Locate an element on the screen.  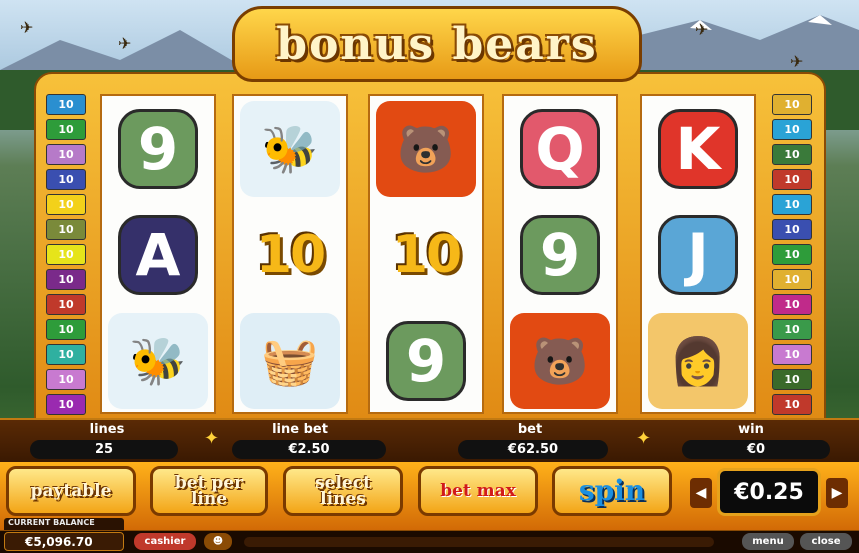
line-bet-value: €2.50 is located at coordinates (309, 449).